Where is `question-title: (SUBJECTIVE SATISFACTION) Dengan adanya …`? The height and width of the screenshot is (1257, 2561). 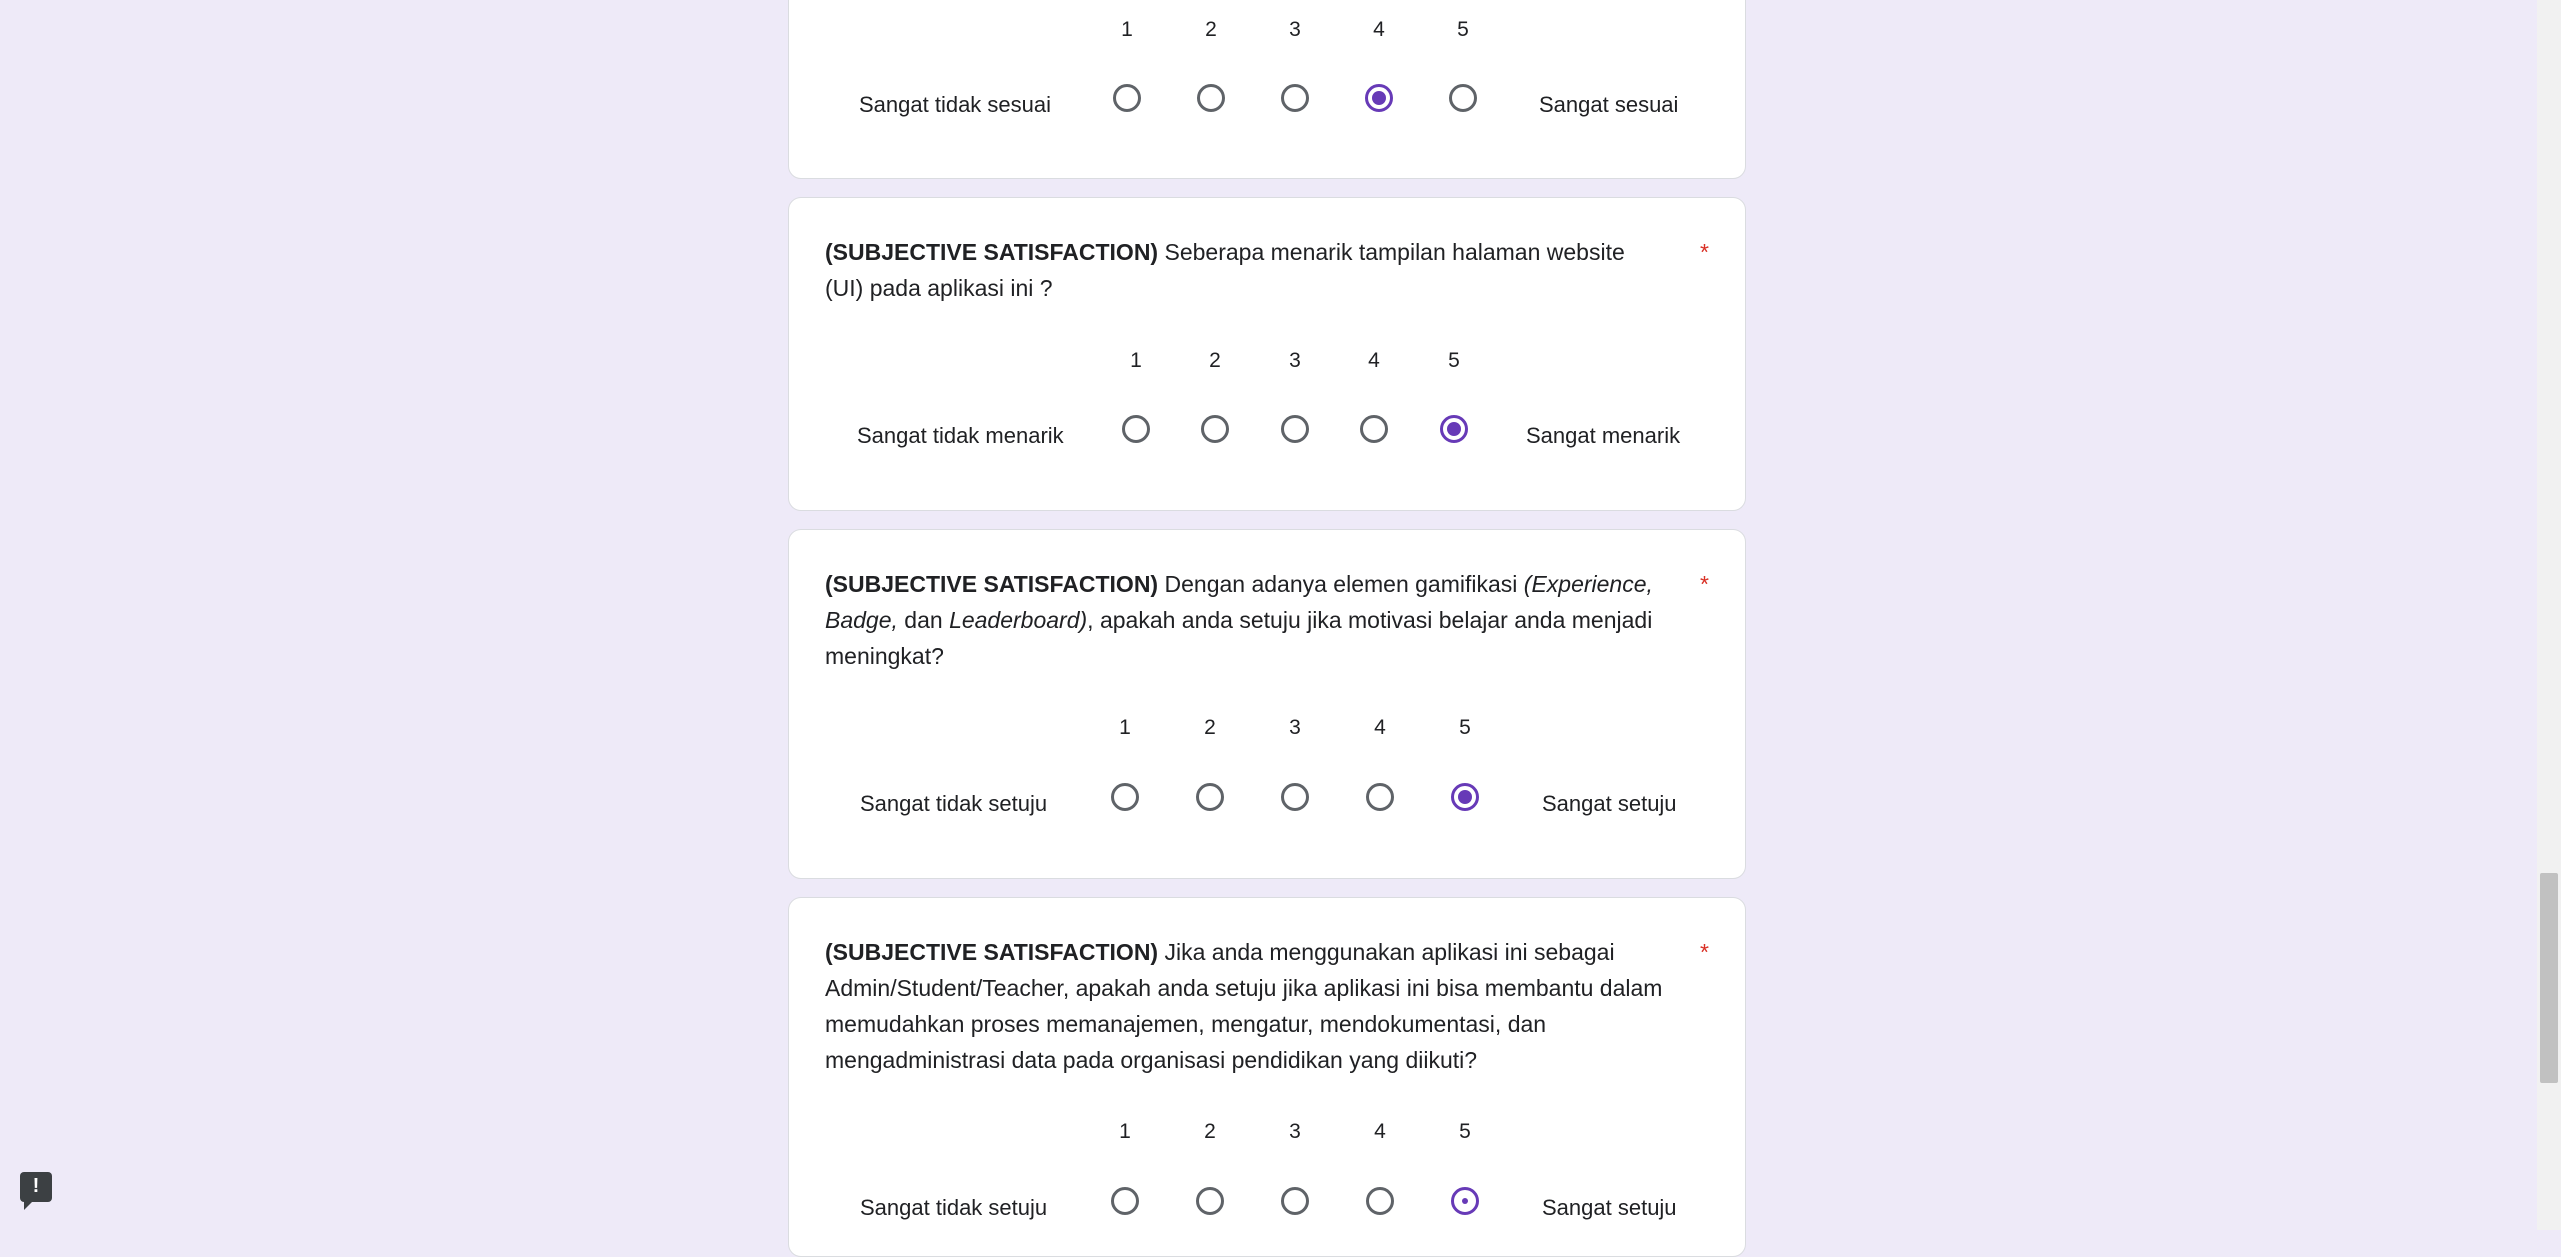
question-title: (SUBJECTIVE SATISFACTION) Dengan adanya … is located at coordinates (1245, 620).